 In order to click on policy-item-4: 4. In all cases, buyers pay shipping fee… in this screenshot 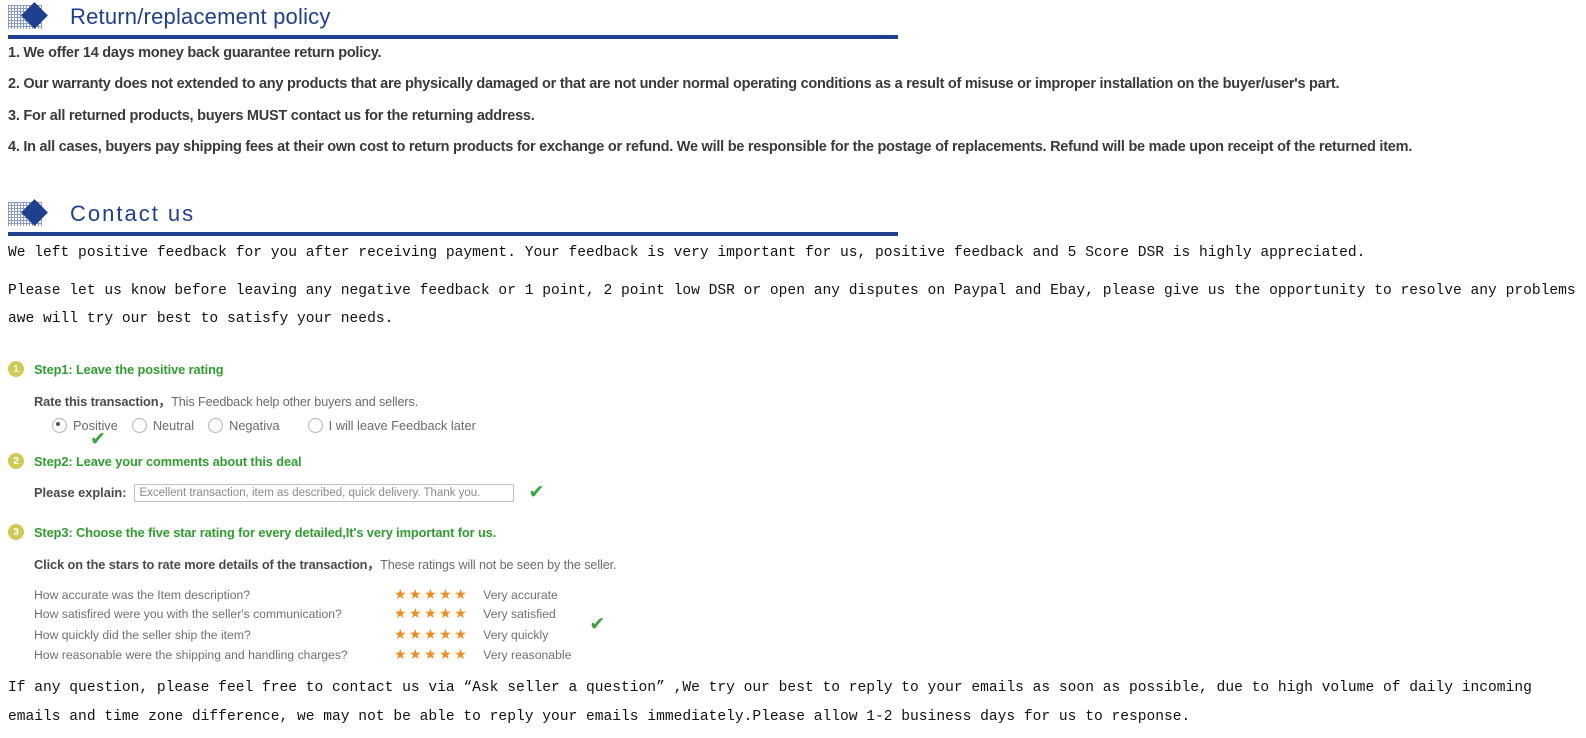, I will do `click(710, 147)`.